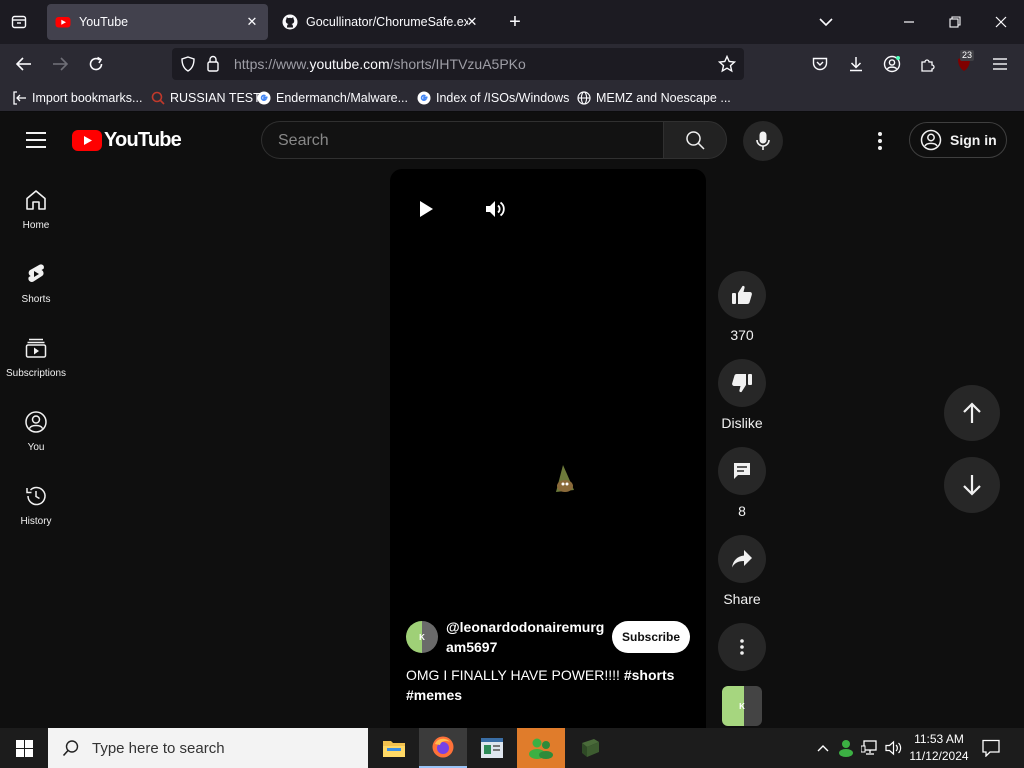 This screenshot has height=768, width=1024. What do you see at coordinates (892, 64) in the screenshot?
I see `account-icon` at bounding box center [892, 64].